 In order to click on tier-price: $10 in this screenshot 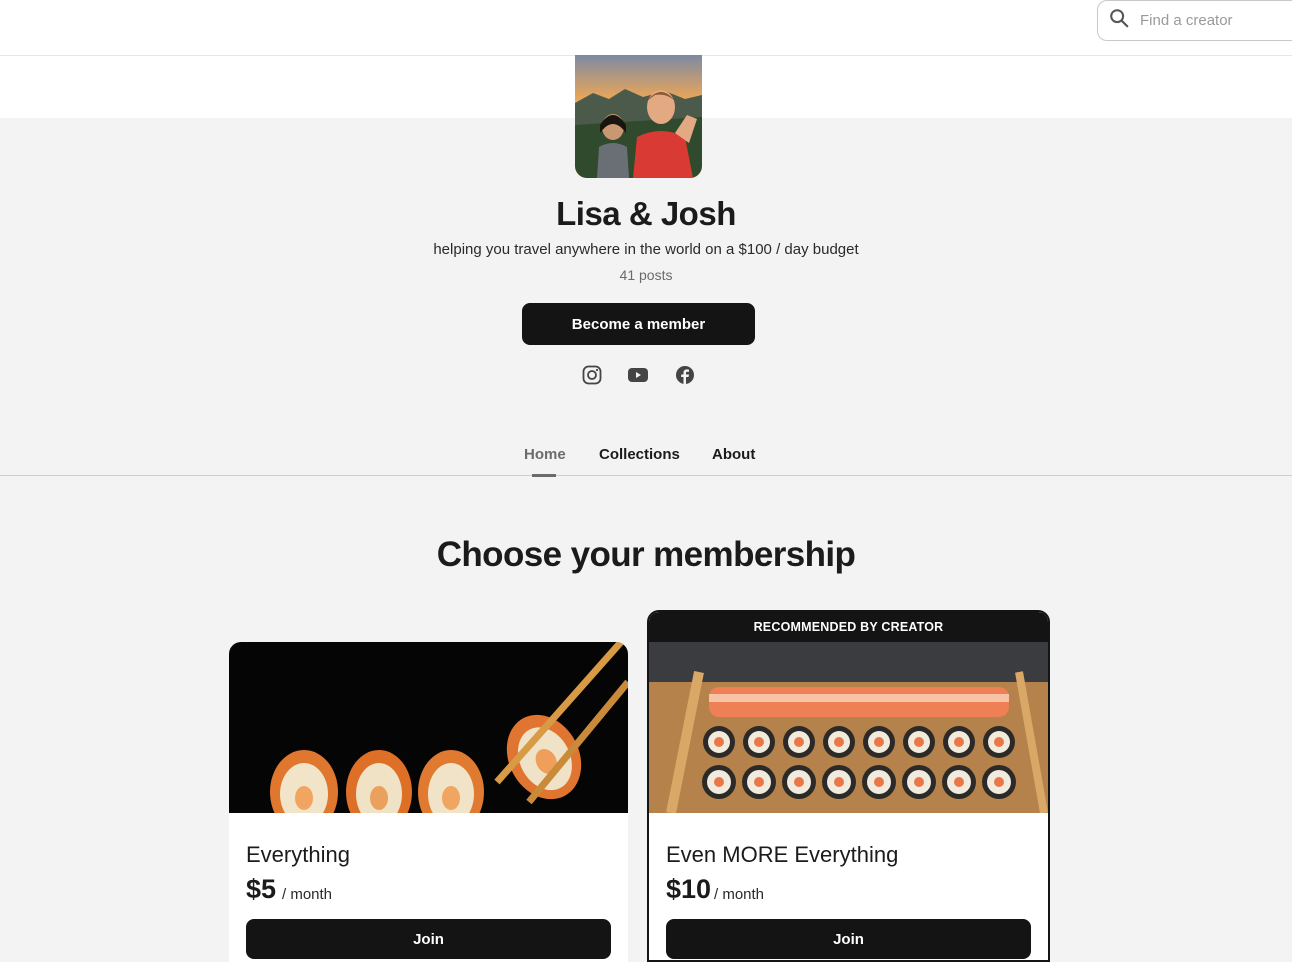, I will do `click(689, 889)`.